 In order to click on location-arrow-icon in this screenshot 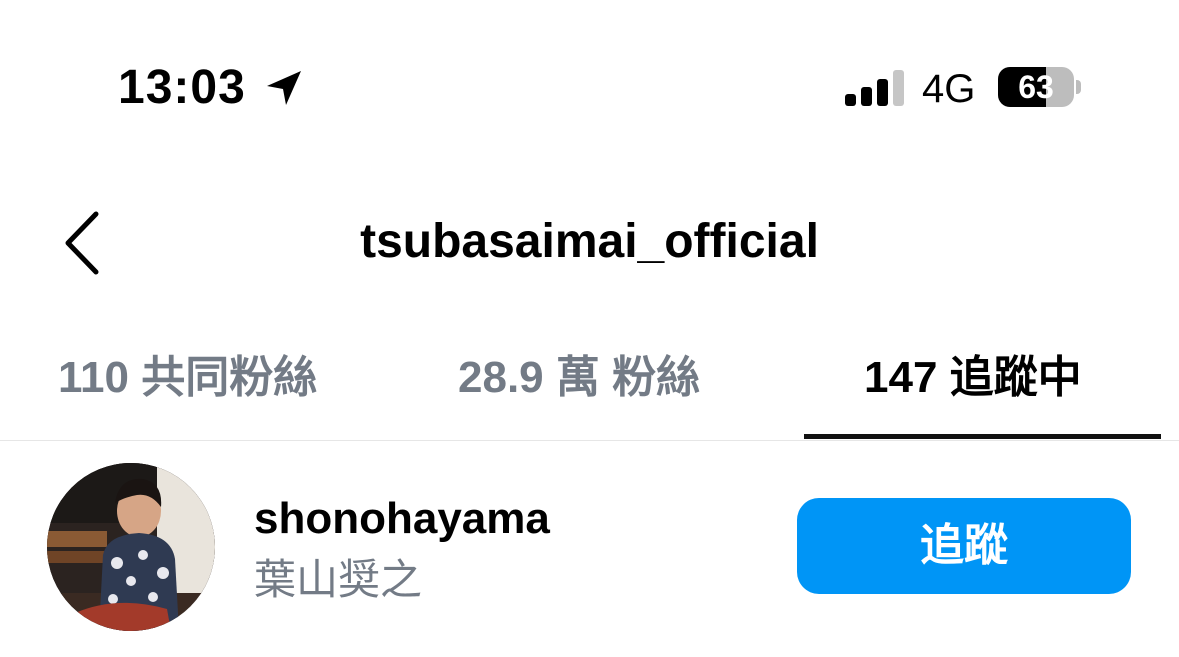, I will do `click(284, 88)`.